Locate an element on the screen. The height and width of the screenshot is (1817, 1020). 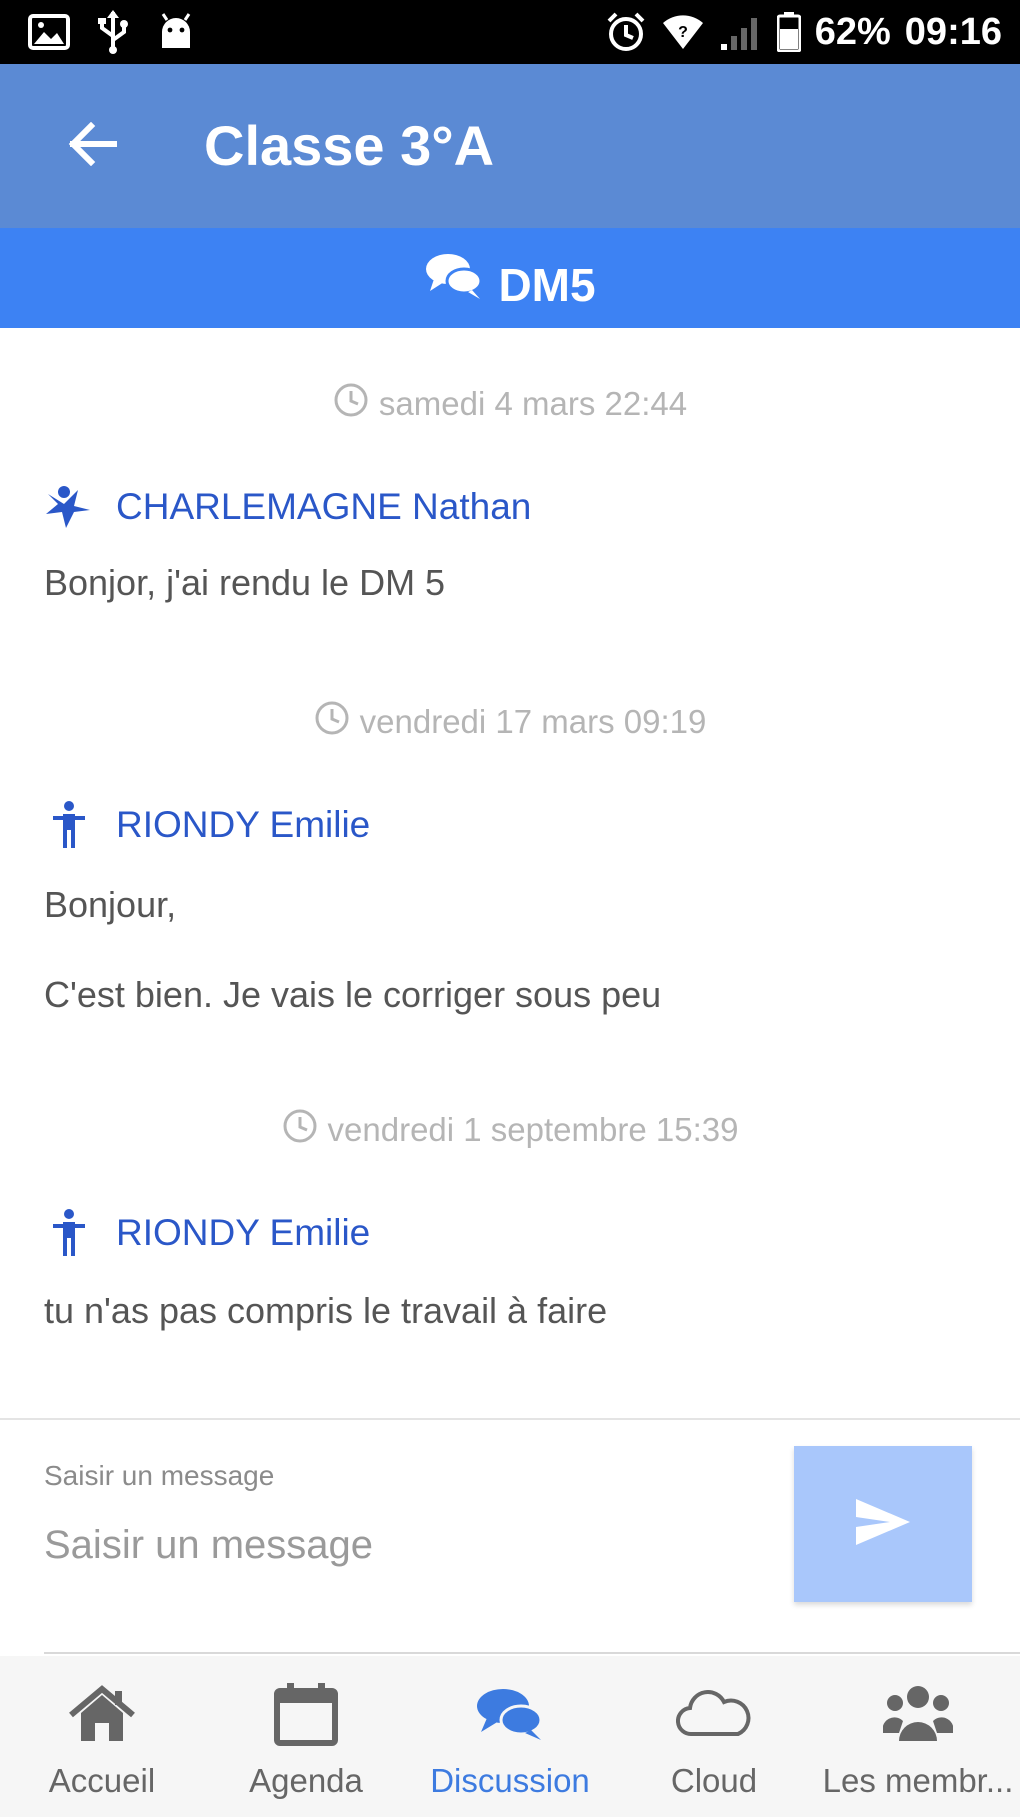
calendar-icon is located at coordinates (306, 1714).